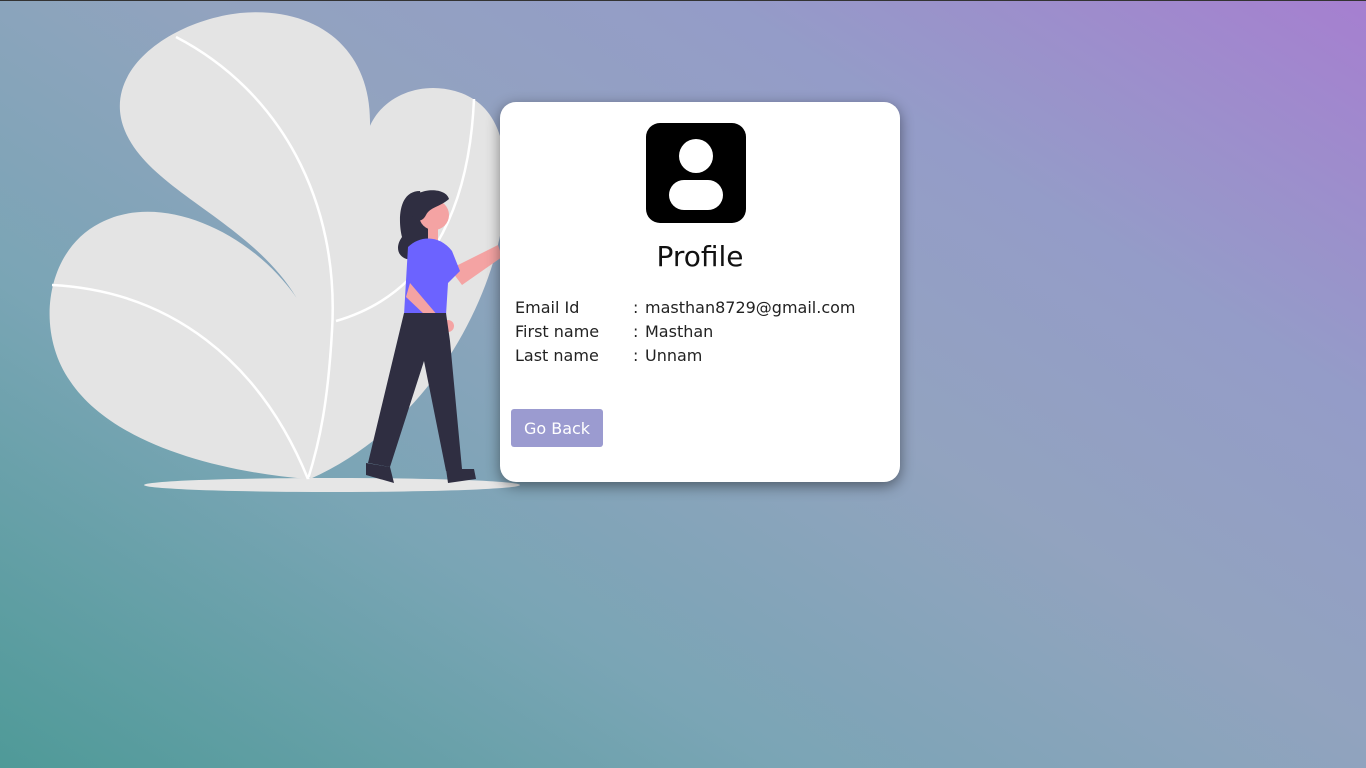 The width and height of the screenshot is (1366, 768). What do you see at coordinates (547, 307) in the screenshot?
I see `email-label: Email Id` at bounding box center [547, 307].